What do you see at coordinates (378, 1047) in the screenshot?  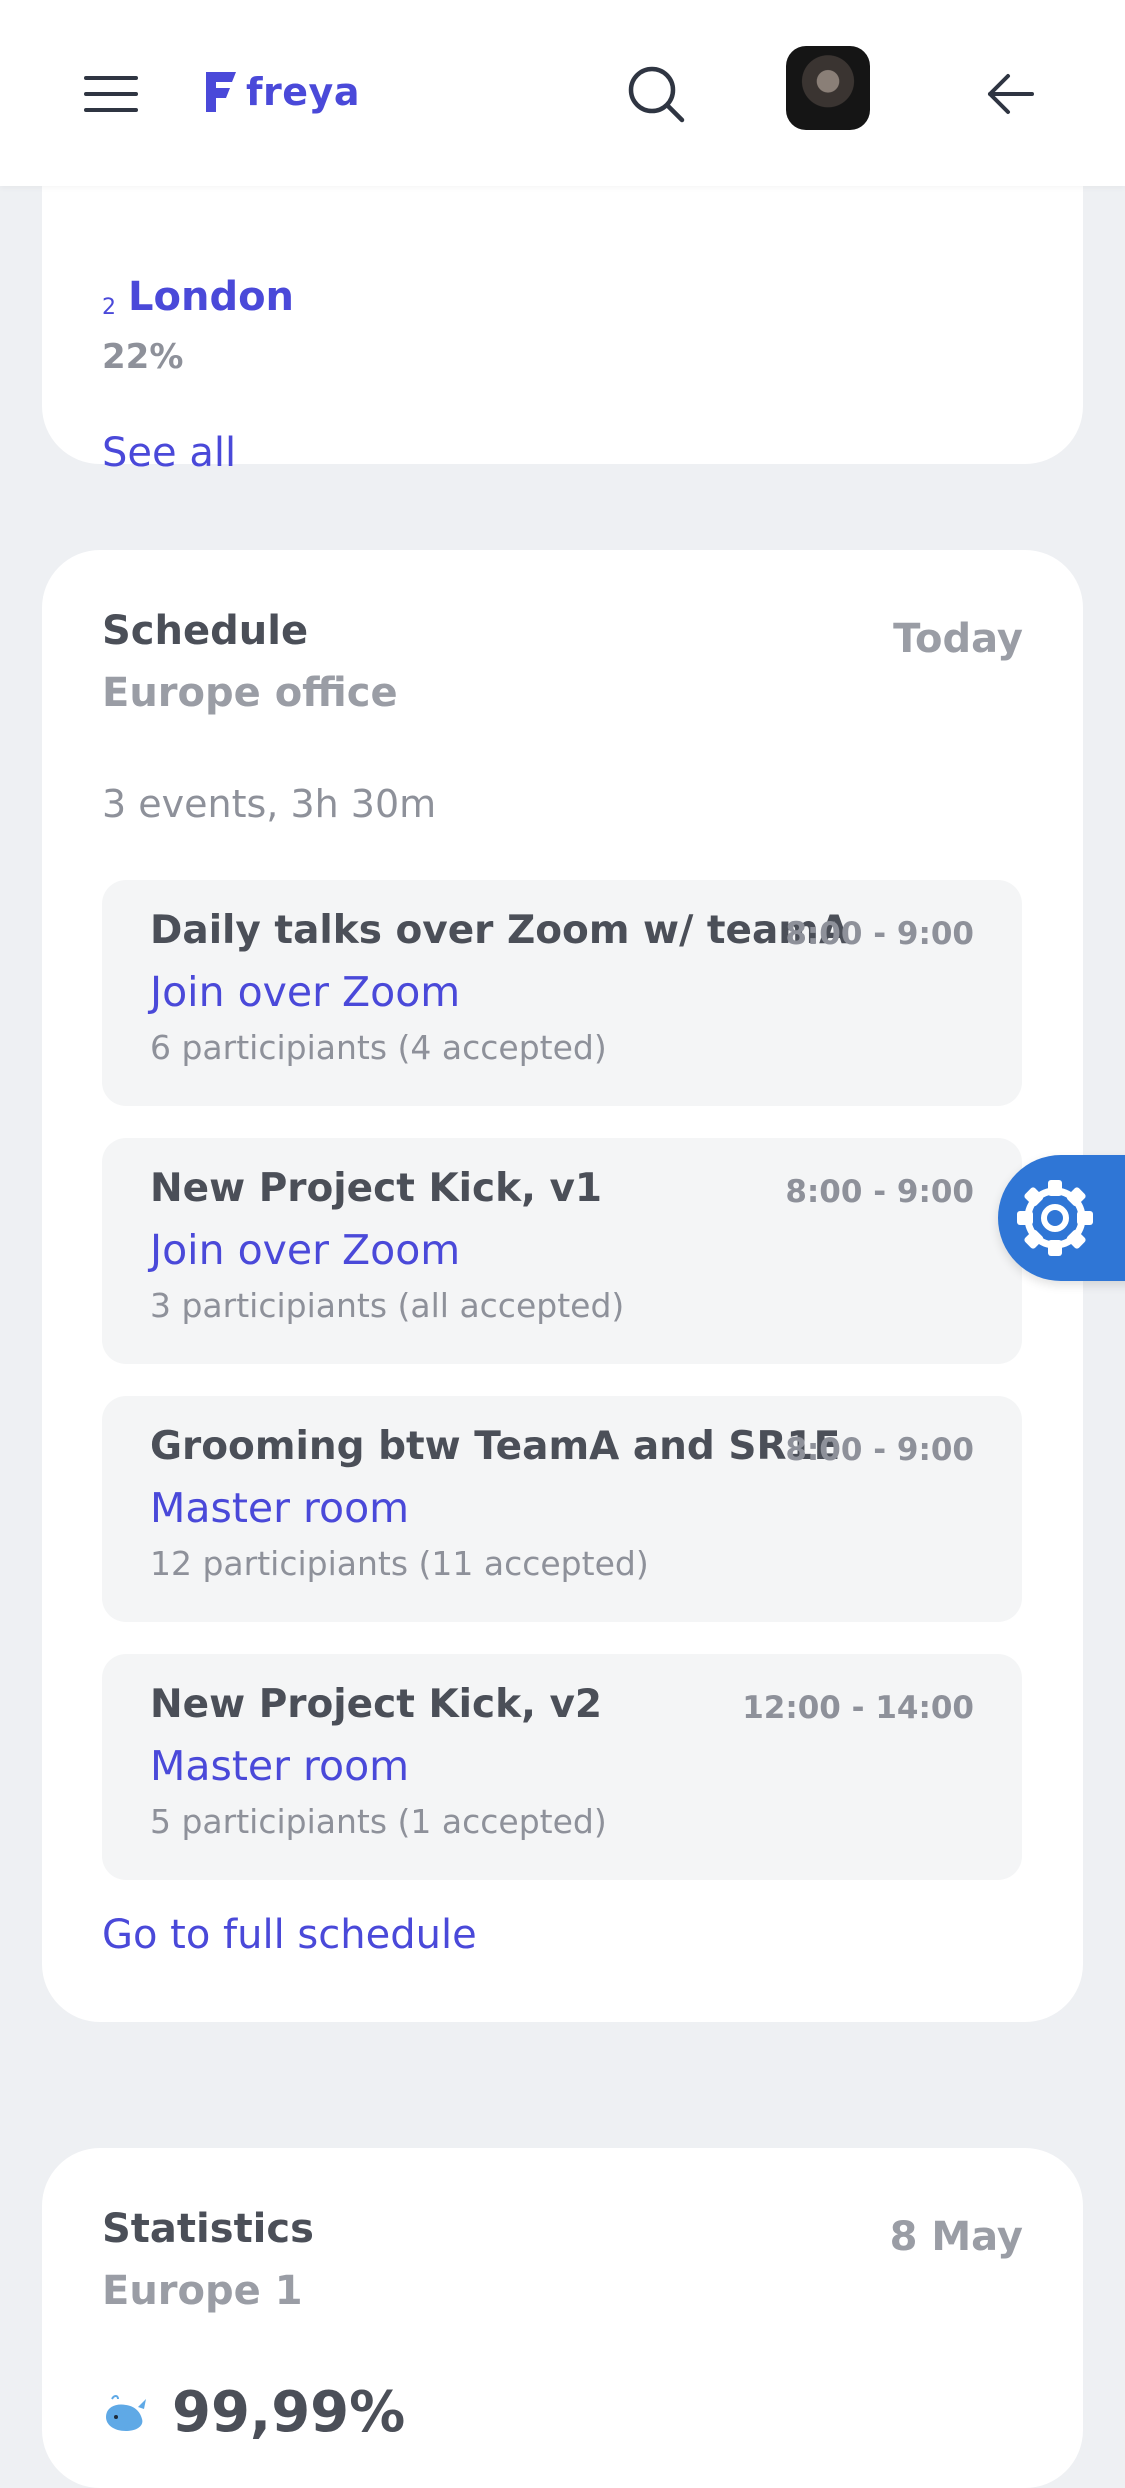 I see `event-participants: 6 participiants (4 accepted)` at bounding box center [378, 1047].